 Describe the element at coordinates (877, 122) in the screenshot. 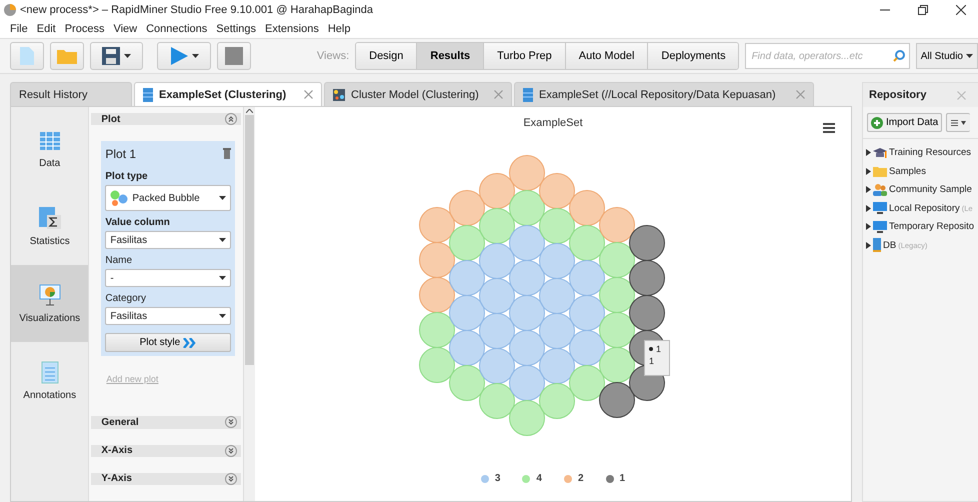

I see `plus-icon` at that location.